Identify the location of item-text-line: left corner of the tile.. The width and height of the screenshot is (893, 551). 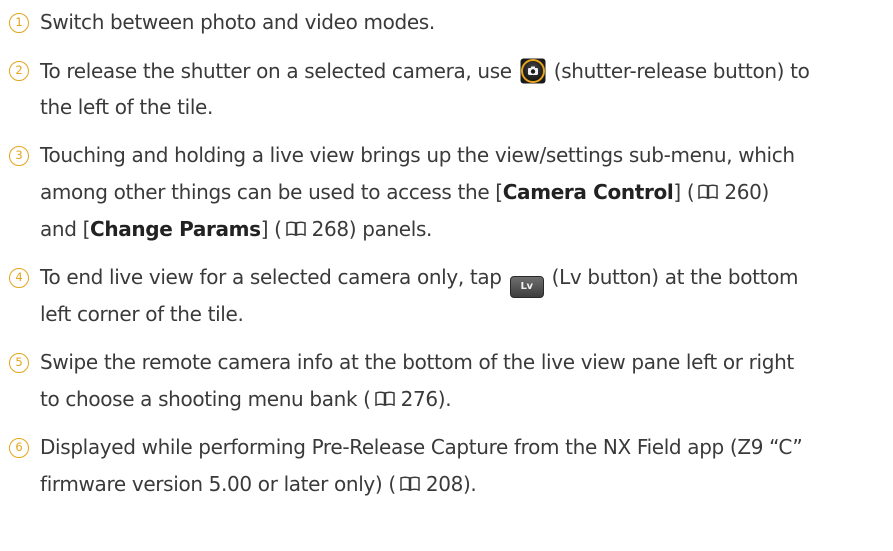
(142, 314).